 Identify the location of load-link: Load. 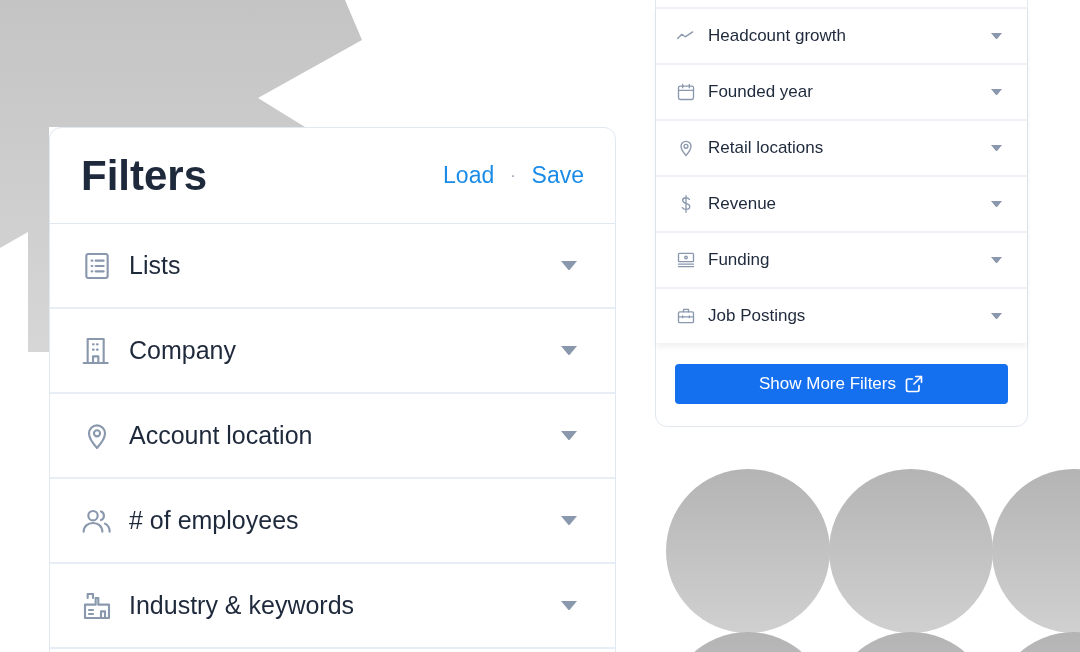
(469, 175).